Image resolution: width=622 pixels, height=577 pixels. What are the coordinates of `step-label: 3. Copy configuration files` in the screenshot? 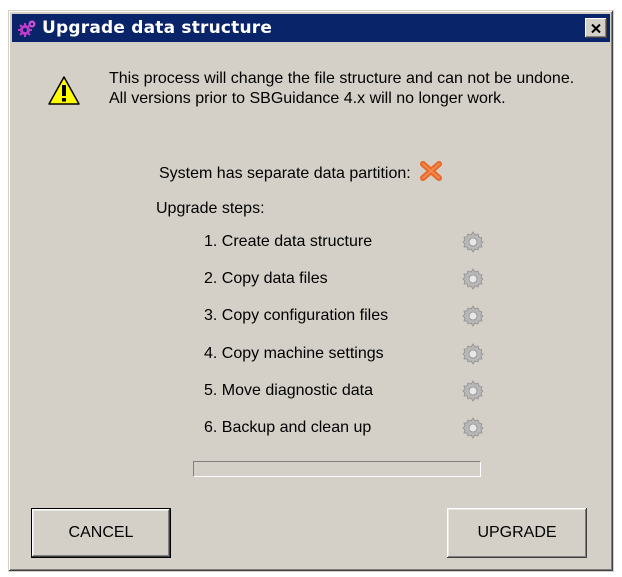 It's located at (296, 315).